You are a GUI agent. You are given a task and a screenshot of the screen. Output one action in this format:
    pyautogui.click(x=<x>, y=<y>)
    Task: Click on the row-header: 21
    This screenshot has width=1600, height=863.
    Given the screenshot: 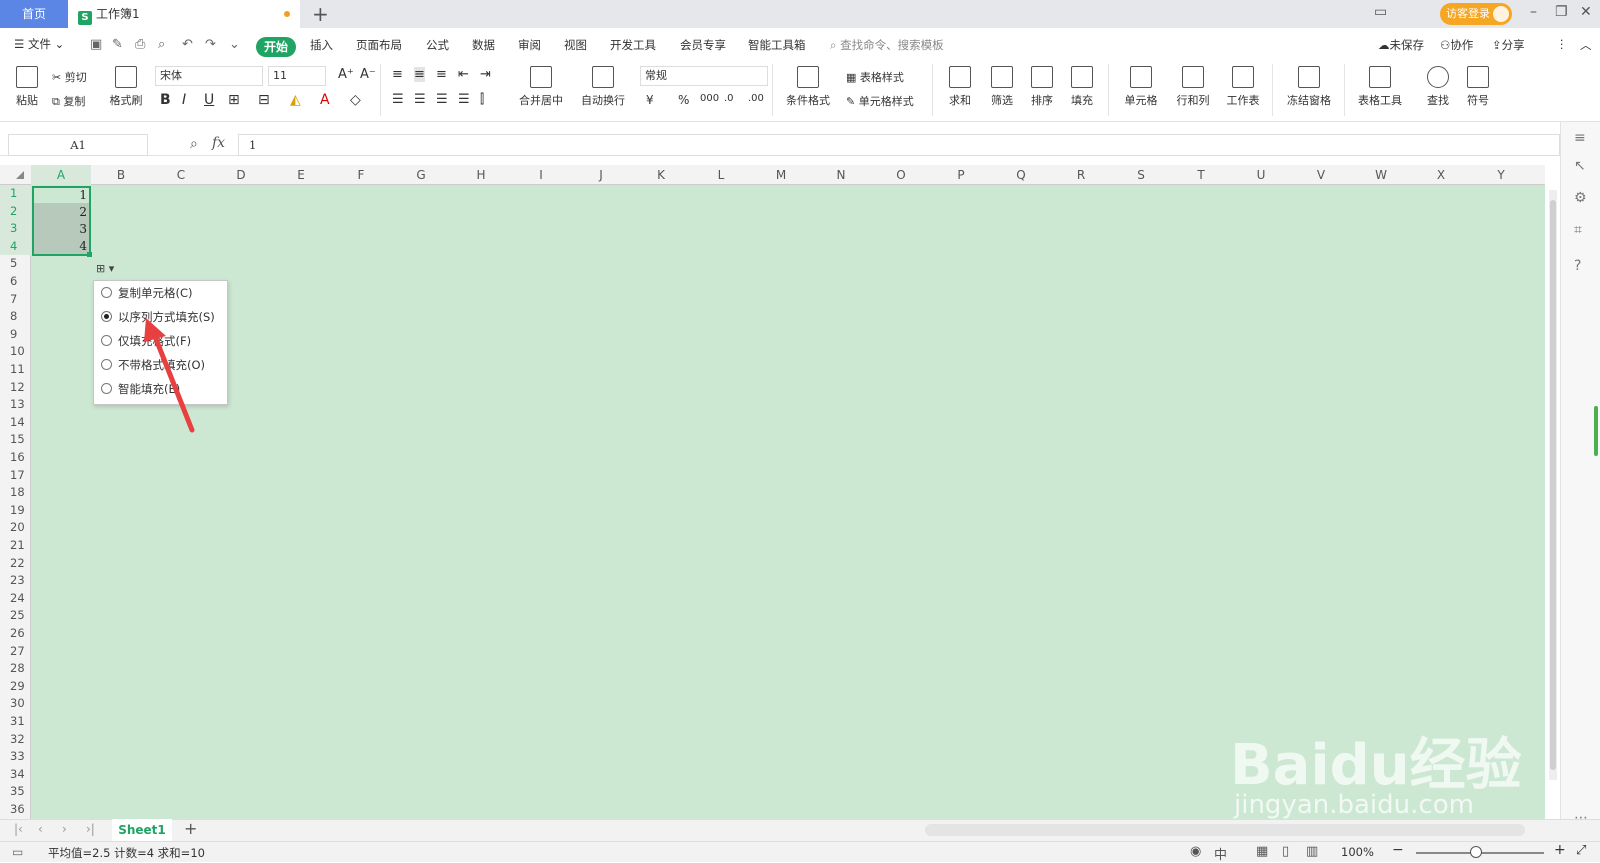 What is the action you would take?
    pyautogui.click(x=15, y=546)
    